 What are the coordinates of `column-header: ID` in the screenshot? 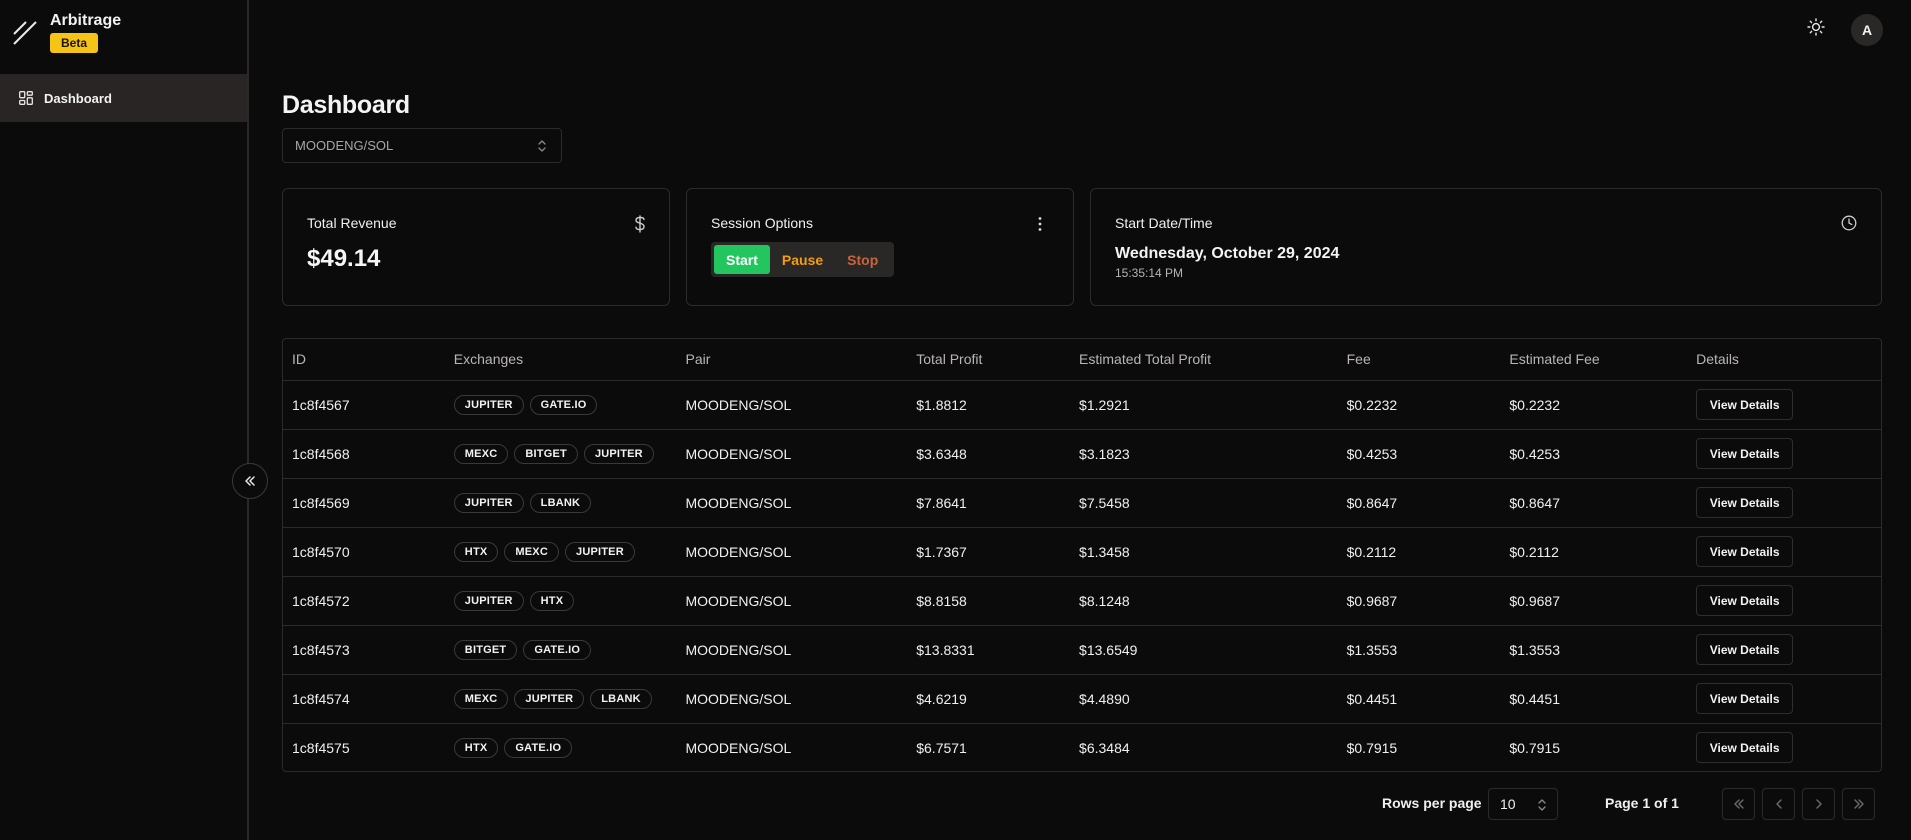 It's located at (364, 360).